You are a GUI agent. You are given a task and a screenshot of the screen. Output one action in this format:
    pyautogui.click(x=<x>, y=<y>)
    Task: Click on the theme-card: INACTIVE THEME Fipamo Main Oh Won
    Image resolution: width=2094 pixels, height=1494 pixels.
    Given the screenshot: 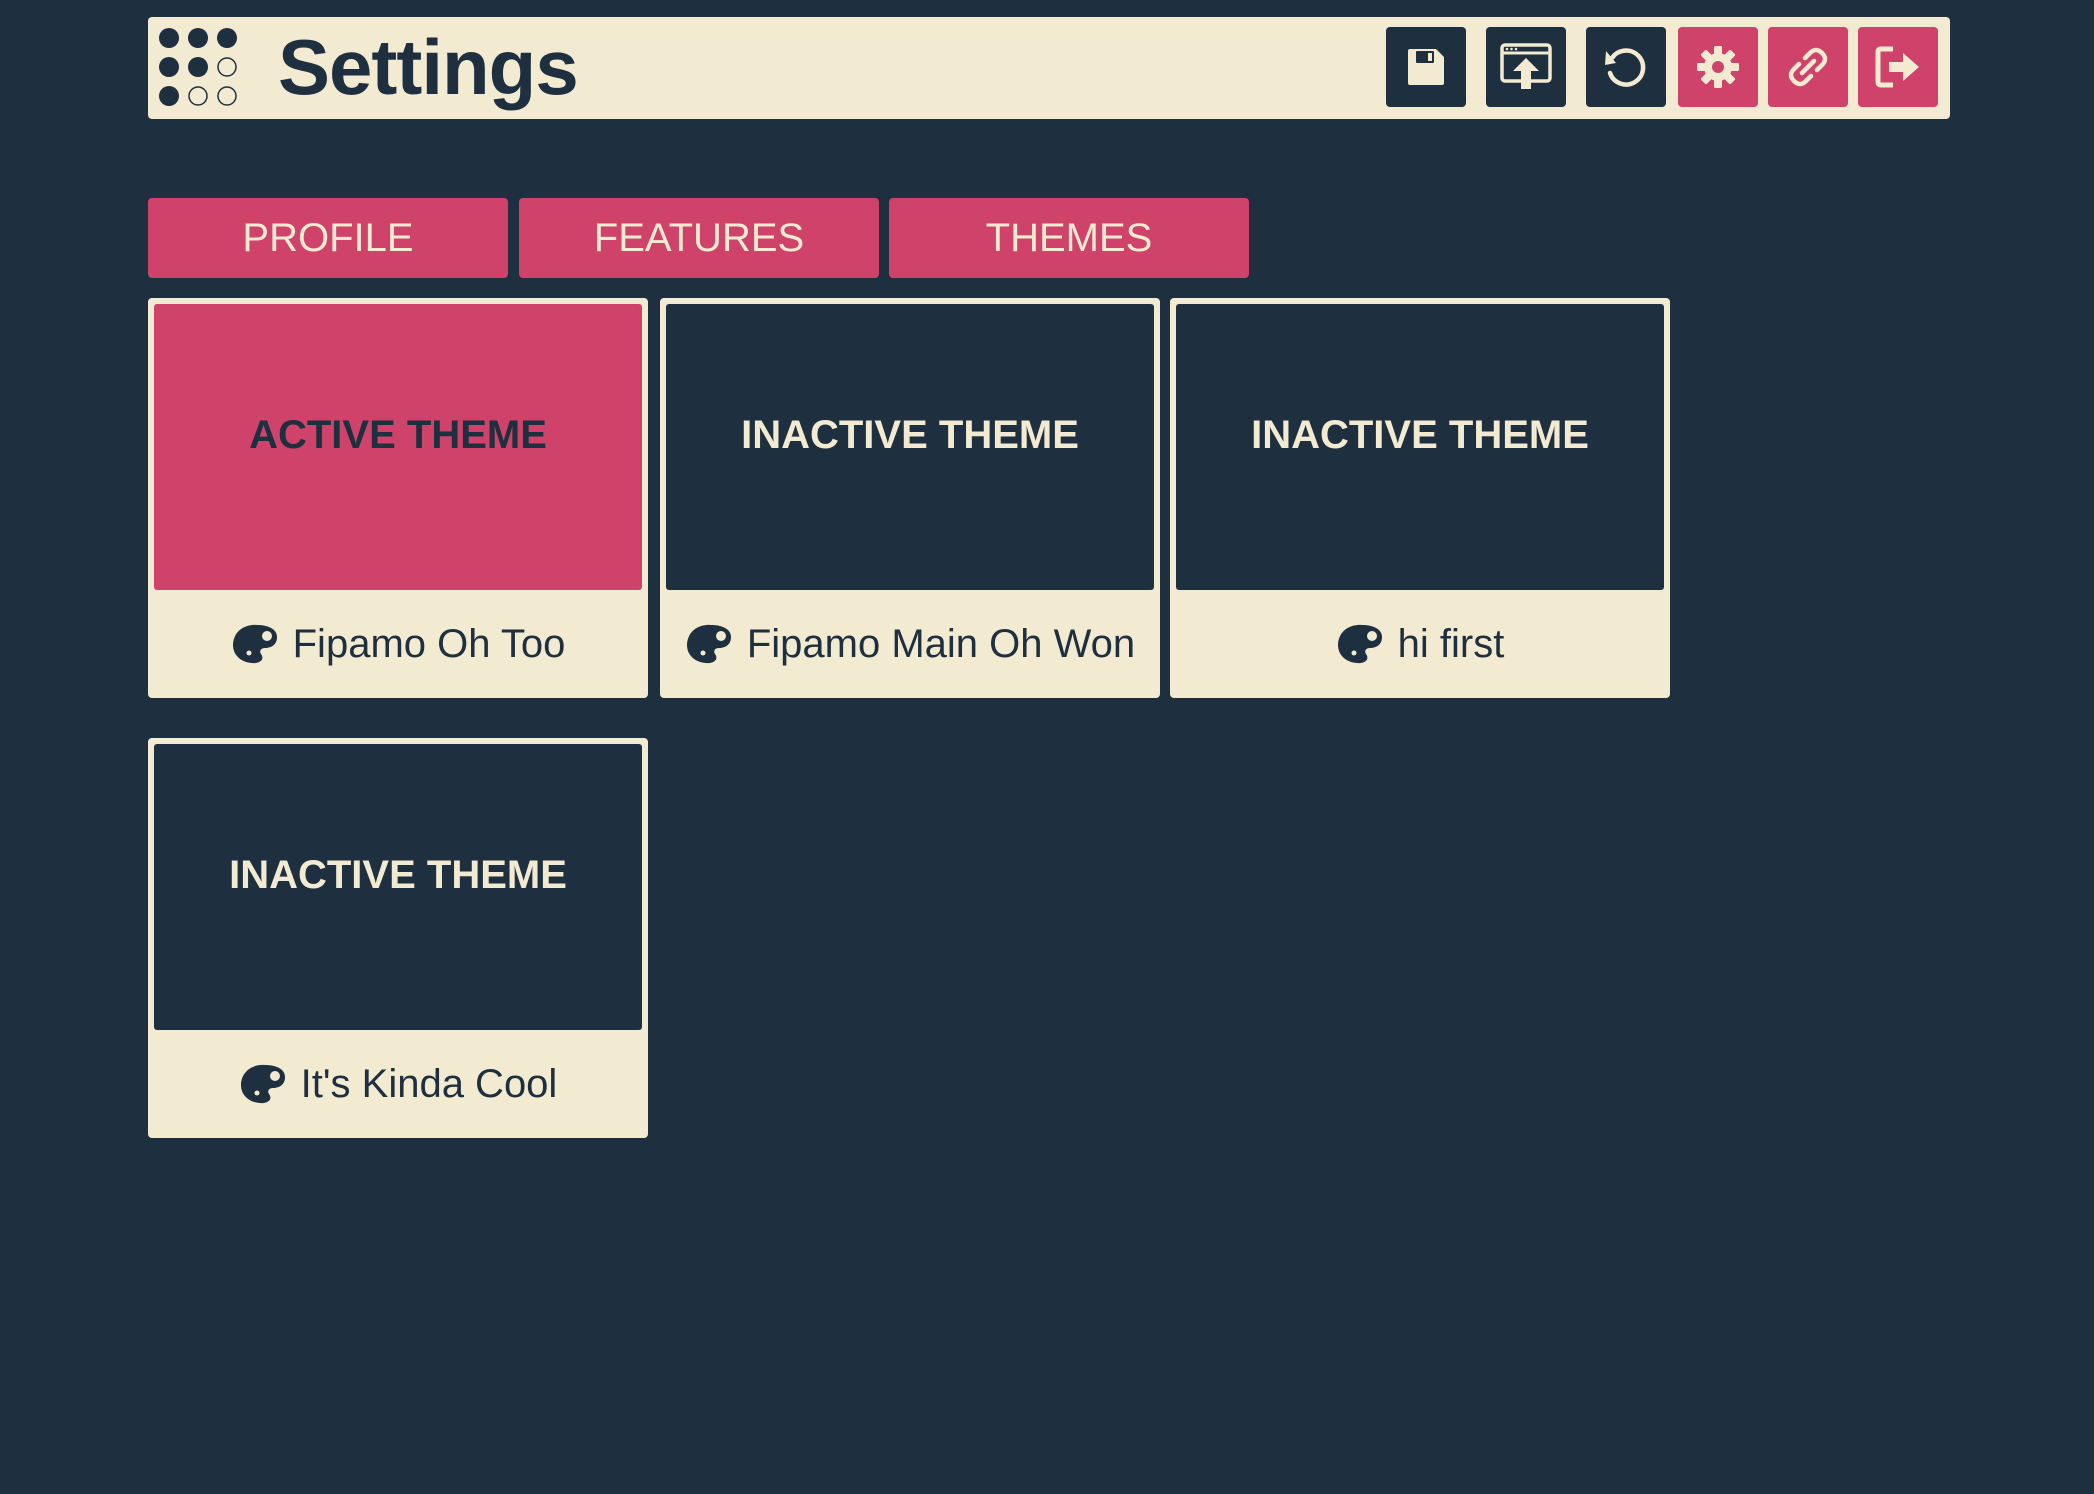 What is the action you would take?
    pyautogui.click(x=910, y=498)
    